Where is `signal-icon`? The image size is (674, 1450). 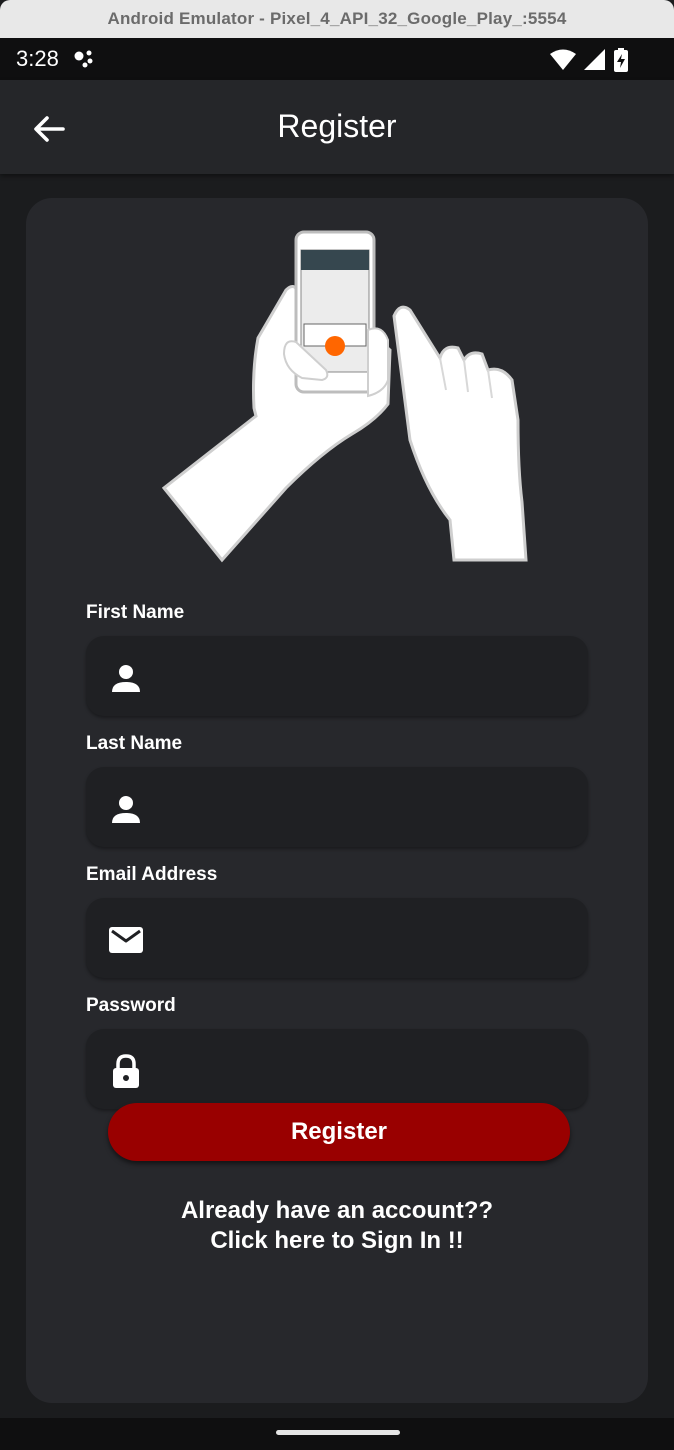 signal-icon is located at coordinates (594, 59).